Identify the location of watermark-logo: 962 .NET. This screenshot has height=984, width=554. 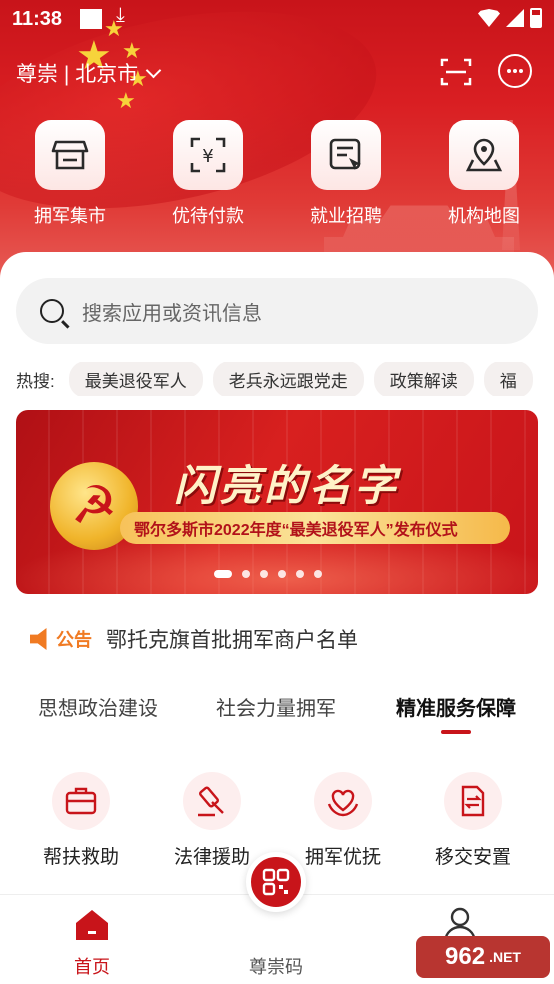
(483, 957).